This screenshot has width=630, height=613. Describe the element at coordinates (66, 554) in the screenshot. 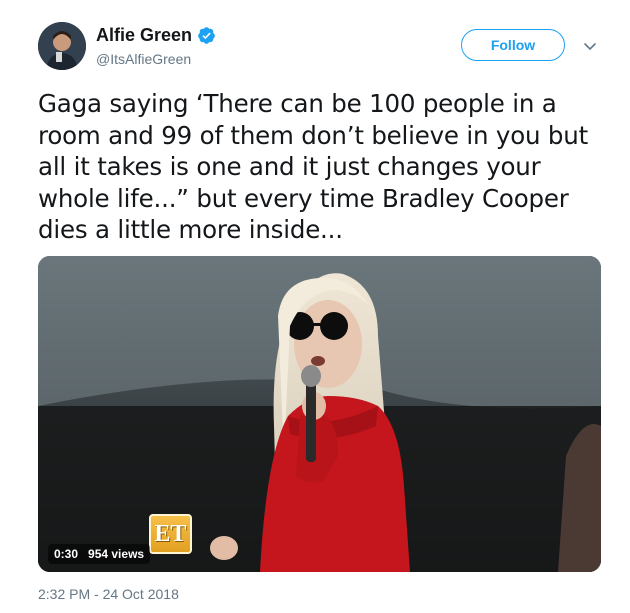

I see `video-duration: 0:30` at that location.